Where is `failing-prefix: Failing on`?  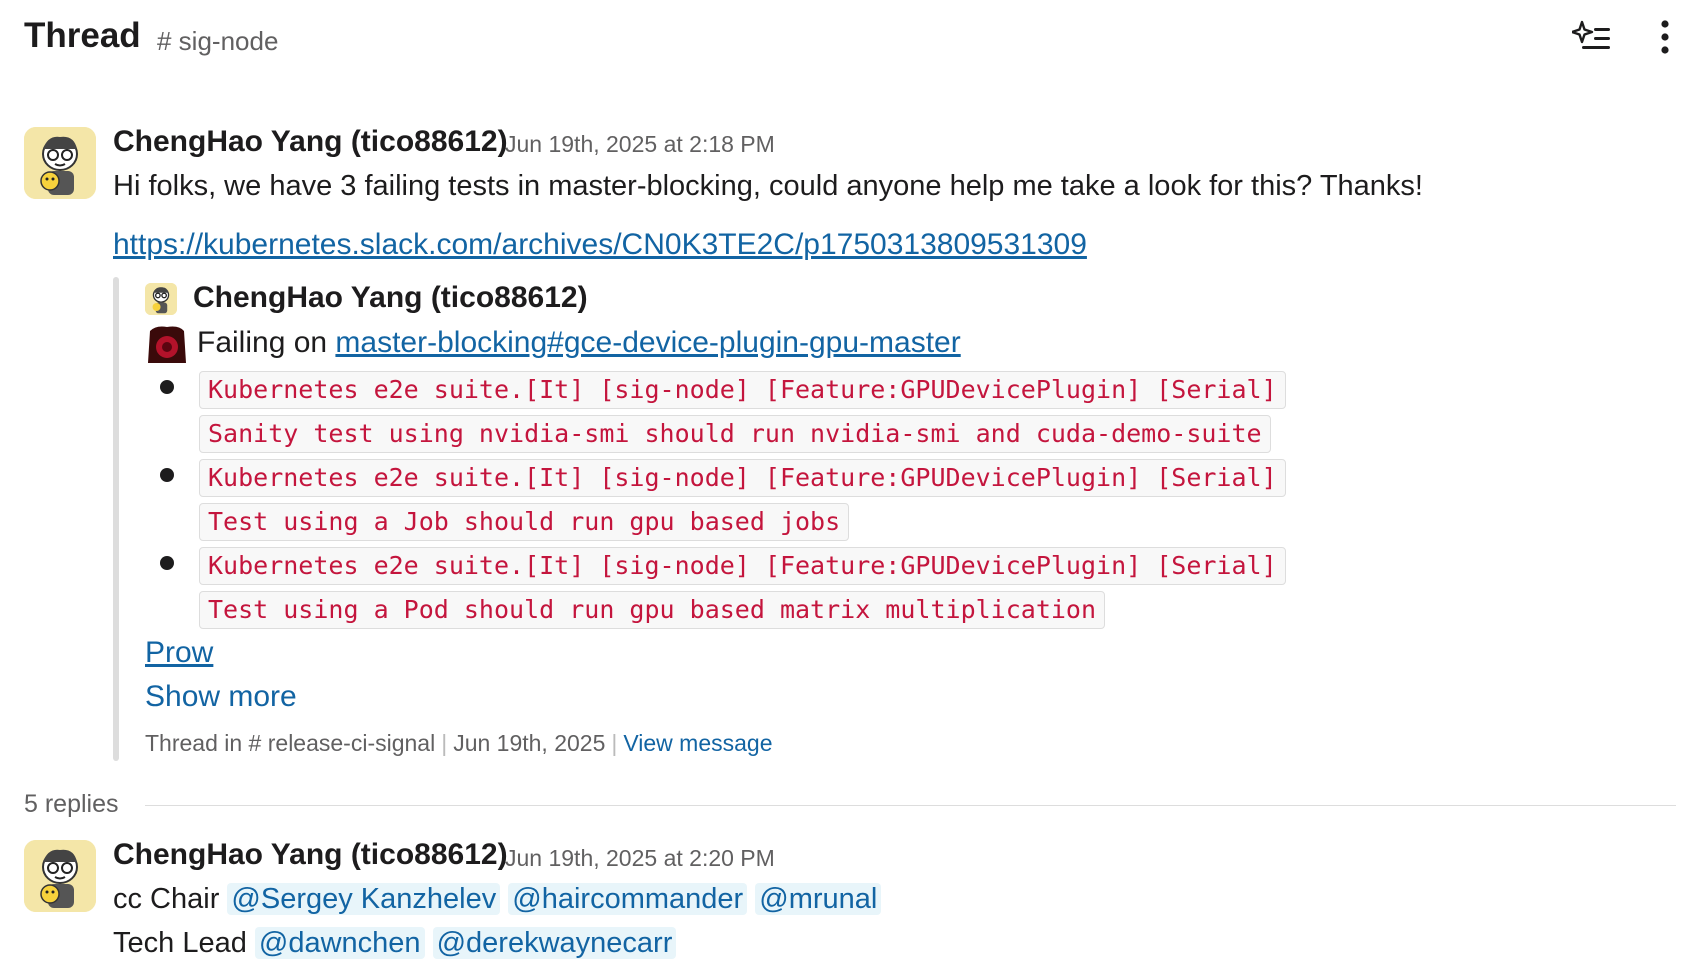
failing-prefix: Failing on is located at coordinates (262, 342).